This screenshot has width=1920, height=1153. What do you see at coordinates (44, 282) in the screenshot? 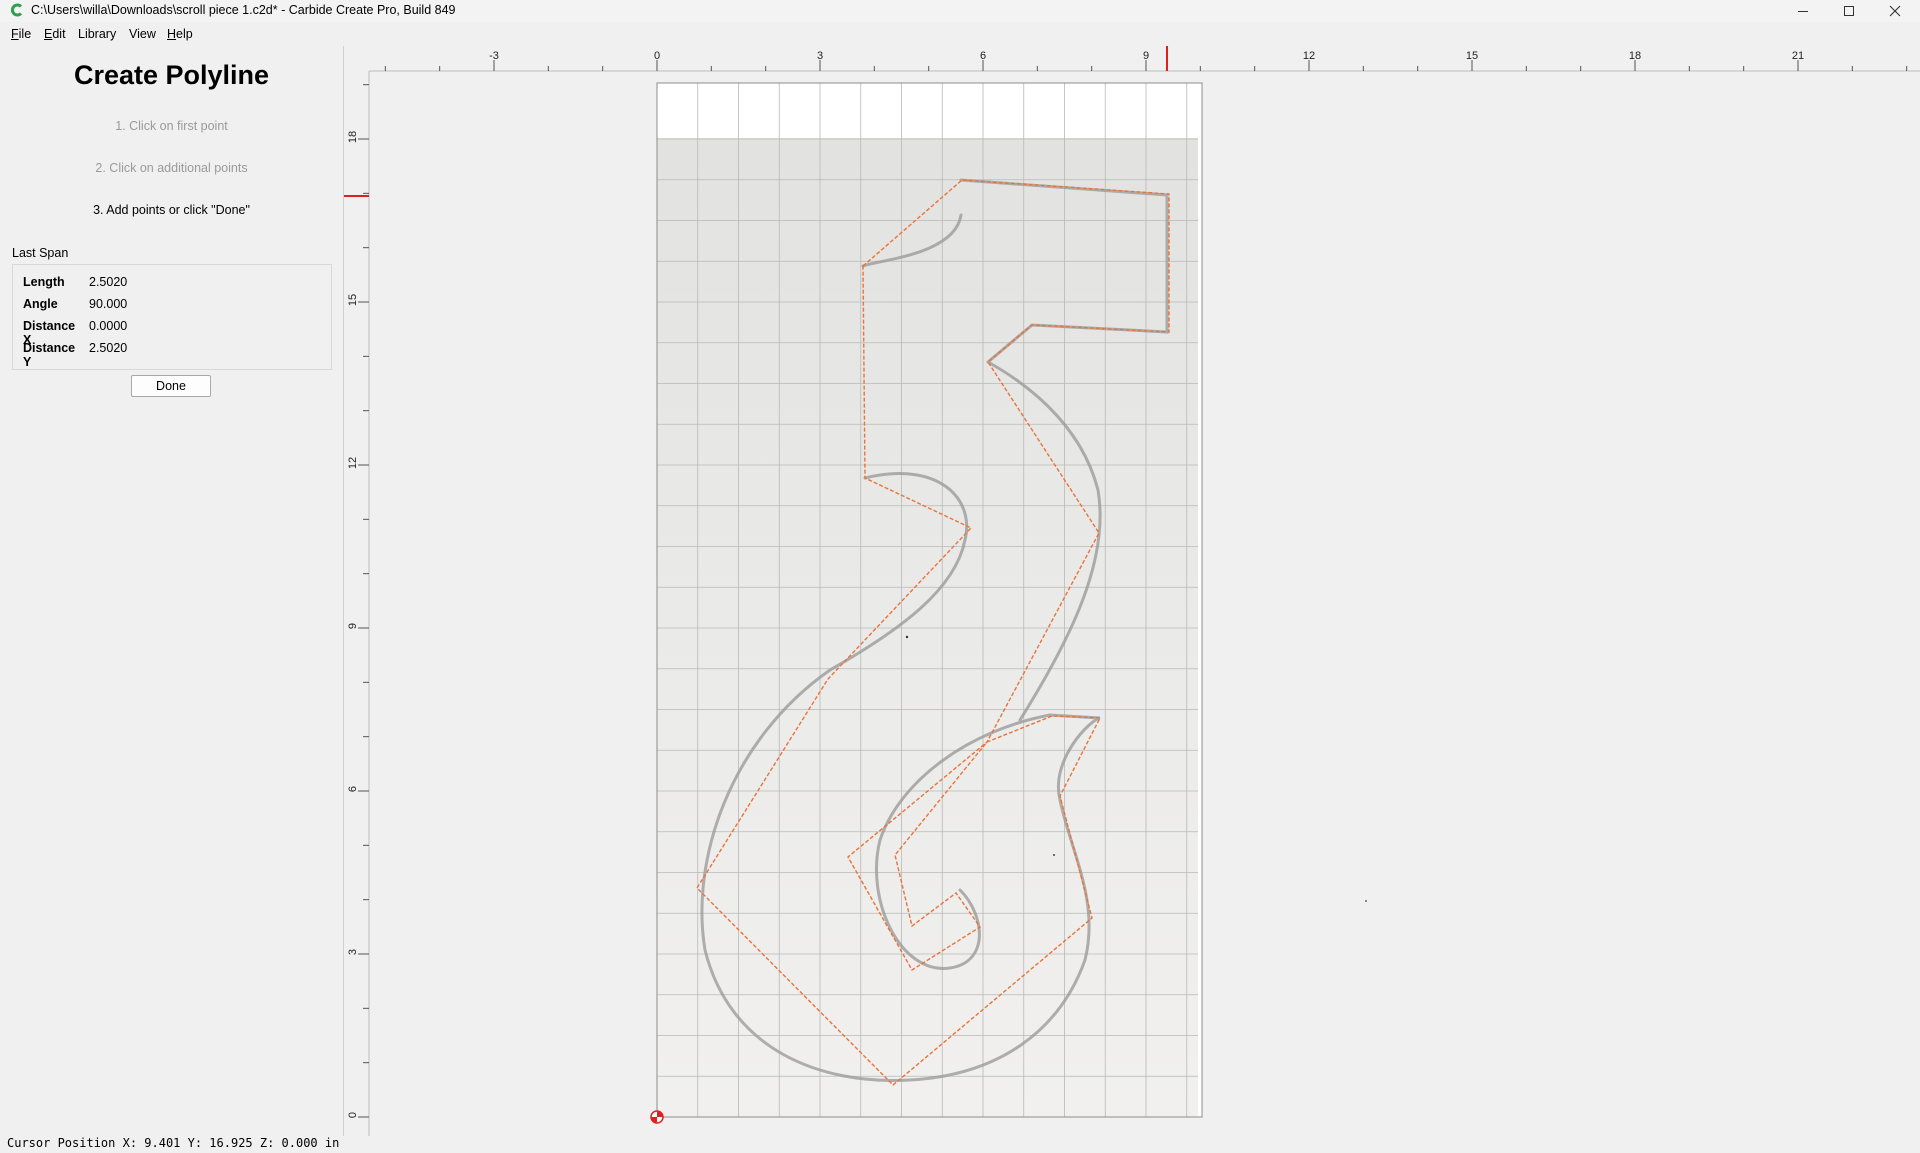
I see `span-key: Length` at bounding box center [44, 282].